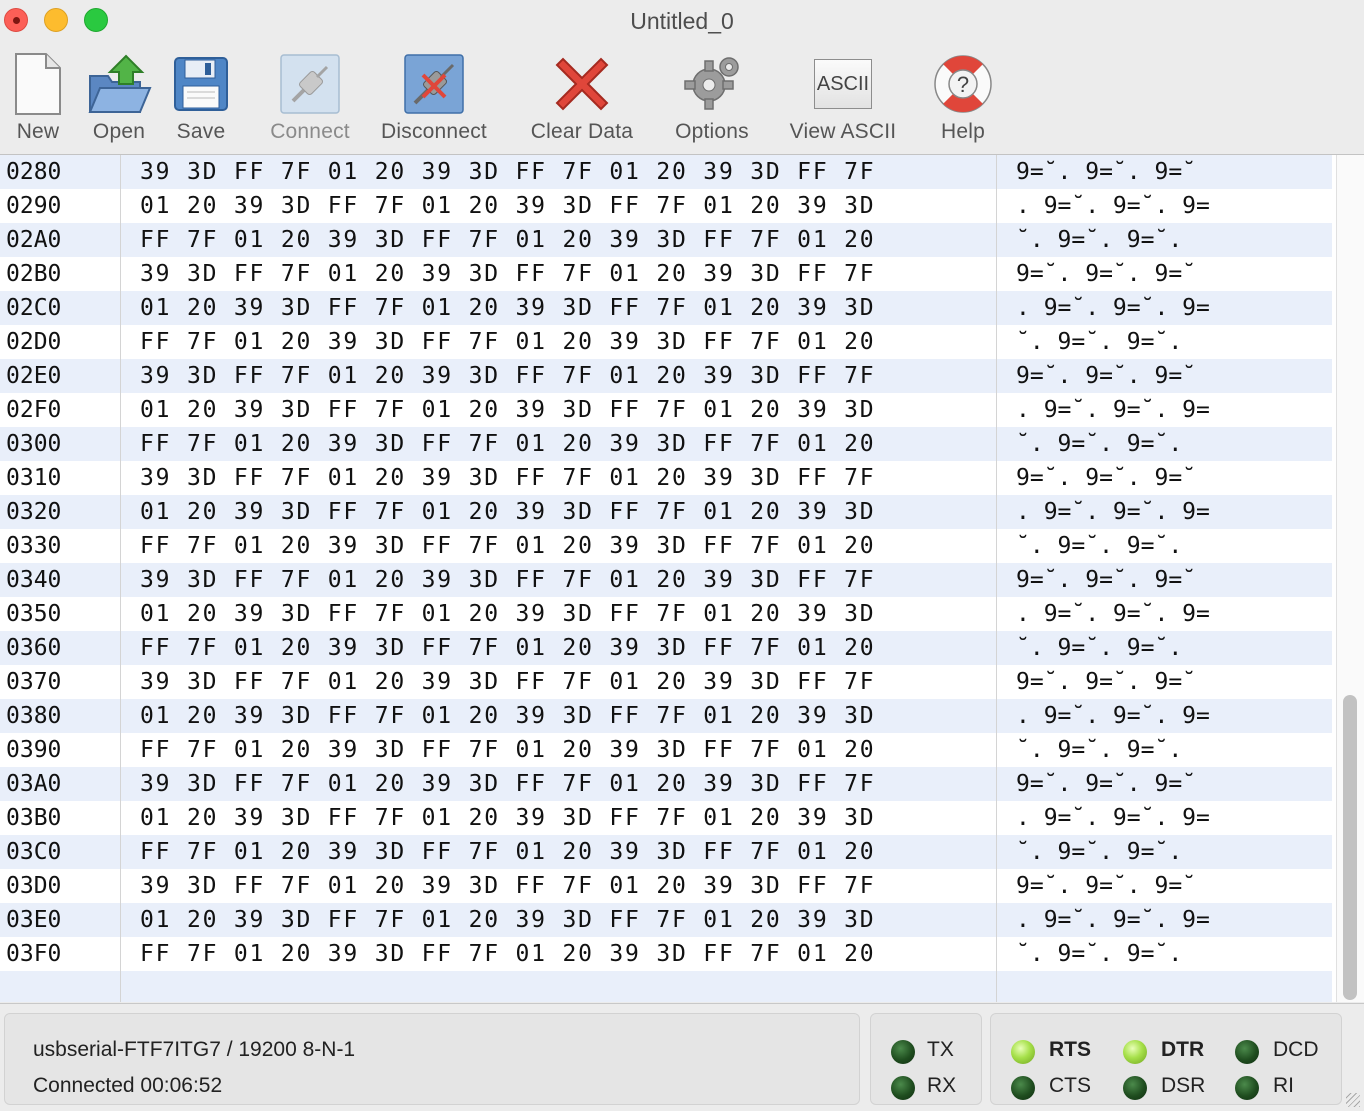  What do you see at coordinates (119, 98) in the screenshot?
I see `open-button: Open` at bounding box center [119, 98].